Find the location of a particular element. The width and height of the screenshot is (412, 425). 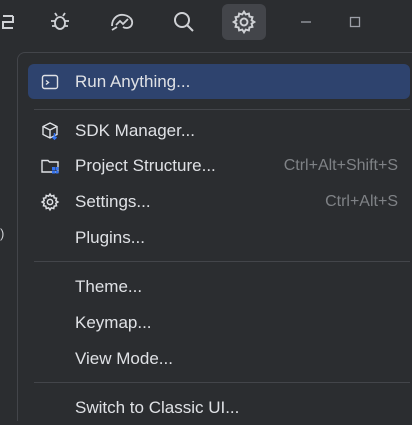

menu-item-project-structure: Project Structure... Ctrl+Alt+Shift+S is located at coordinates (219, 165).